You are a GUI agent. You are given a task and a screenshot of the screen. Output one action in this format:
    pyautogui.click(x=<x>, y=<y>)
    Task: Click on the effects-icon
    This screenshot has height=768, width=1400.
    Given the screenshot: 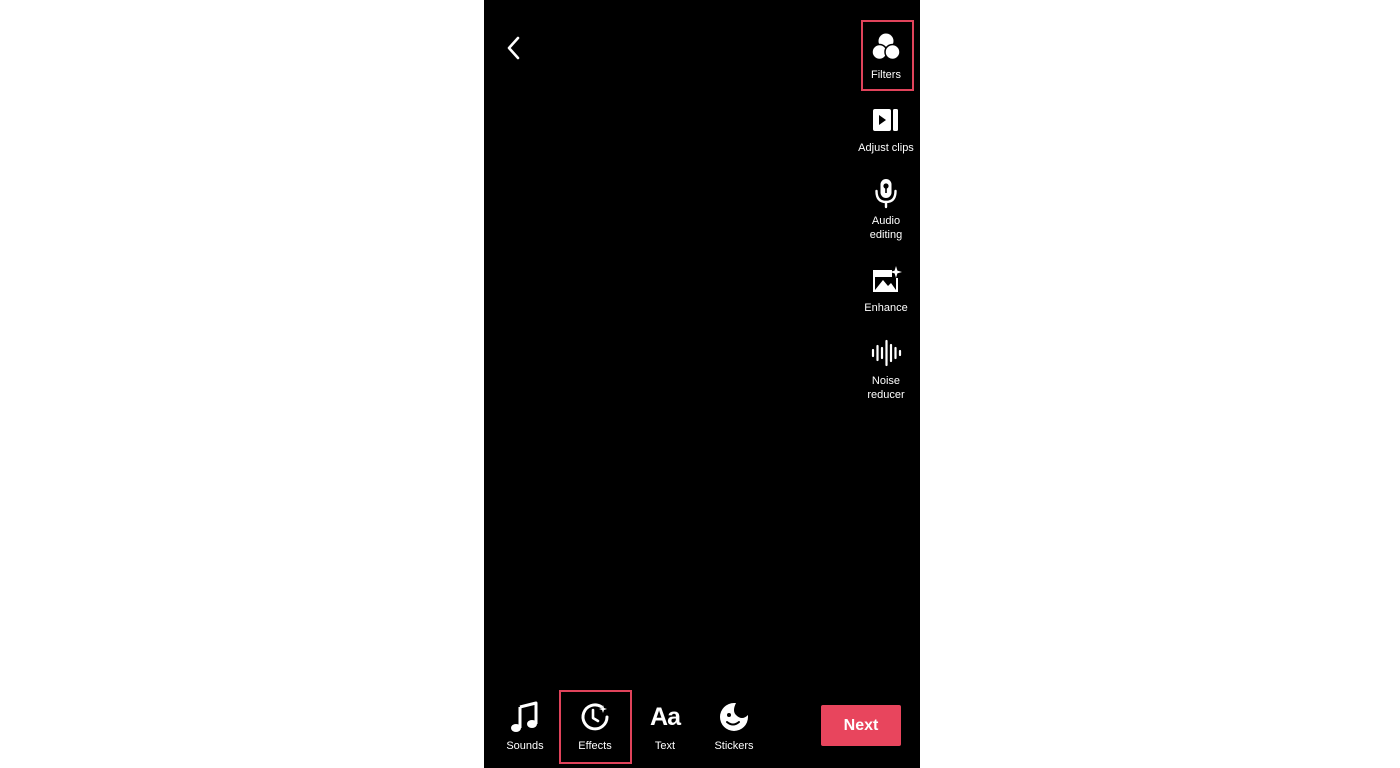 What is the action you would take?
    pyautogui.click(x=595, y=717)
    